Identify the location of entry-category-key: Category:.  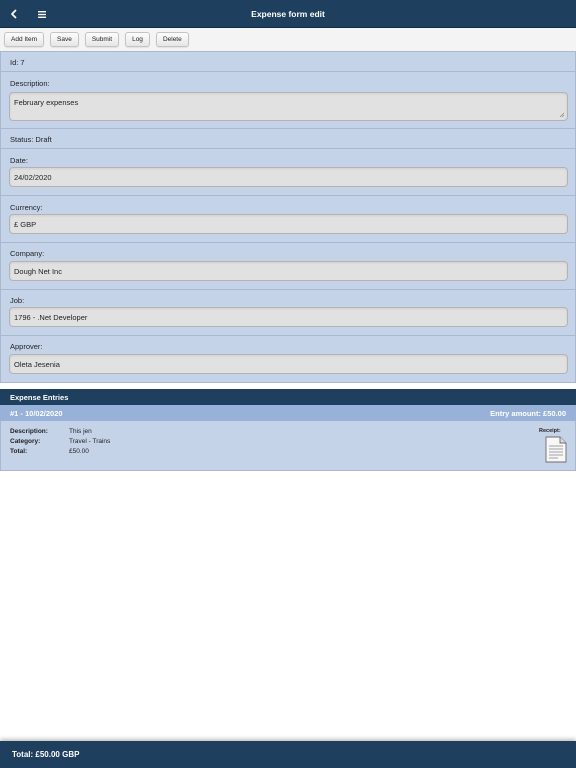
(25, 441).